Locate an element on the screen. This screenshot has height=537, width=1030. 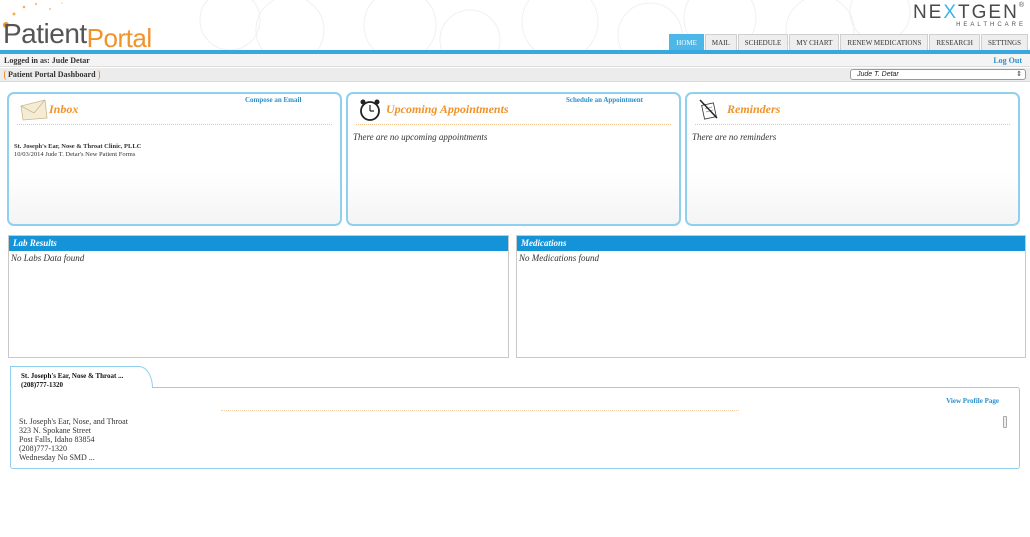
alarm-clock-icon is located at coordinates (370, 110).